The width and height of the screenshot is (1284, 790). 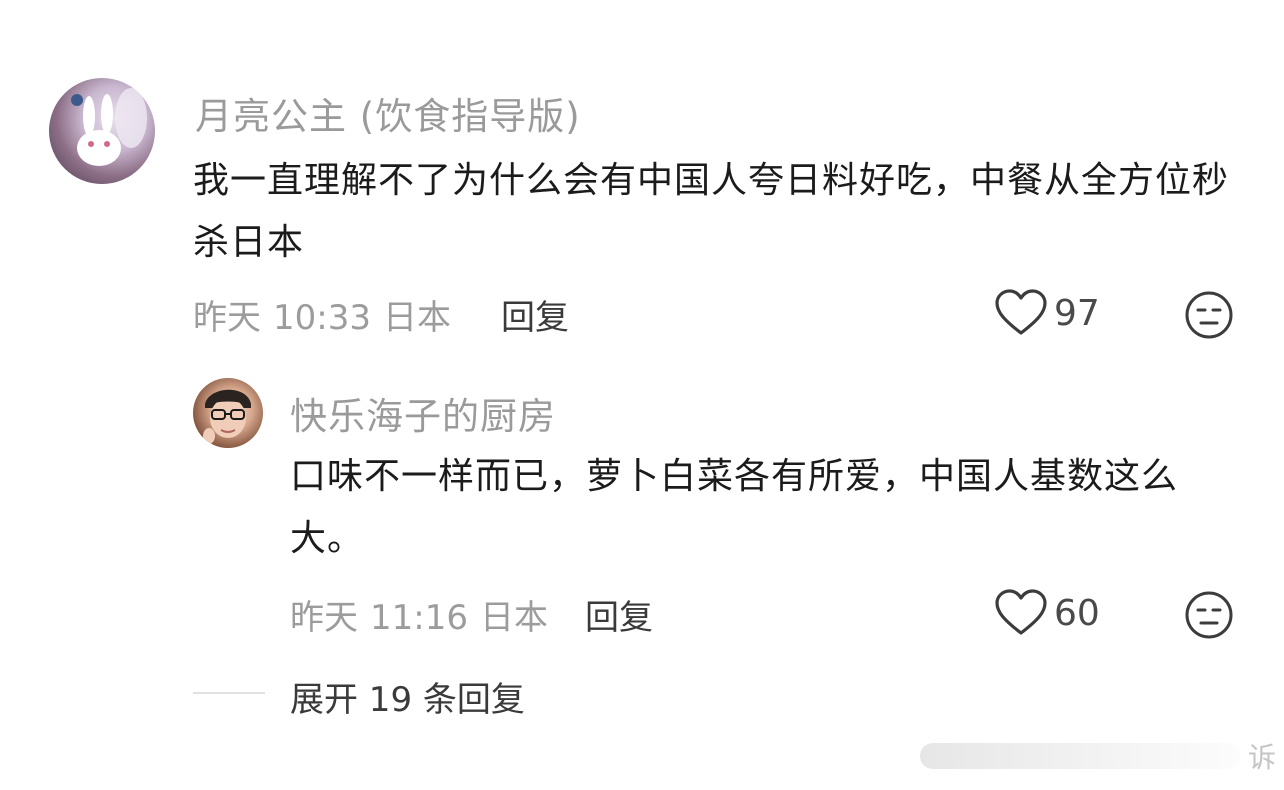 What do you see at coordinates (229, 693) in the screenshot?
I see `expand-divider` at bounding box center [229, 693].